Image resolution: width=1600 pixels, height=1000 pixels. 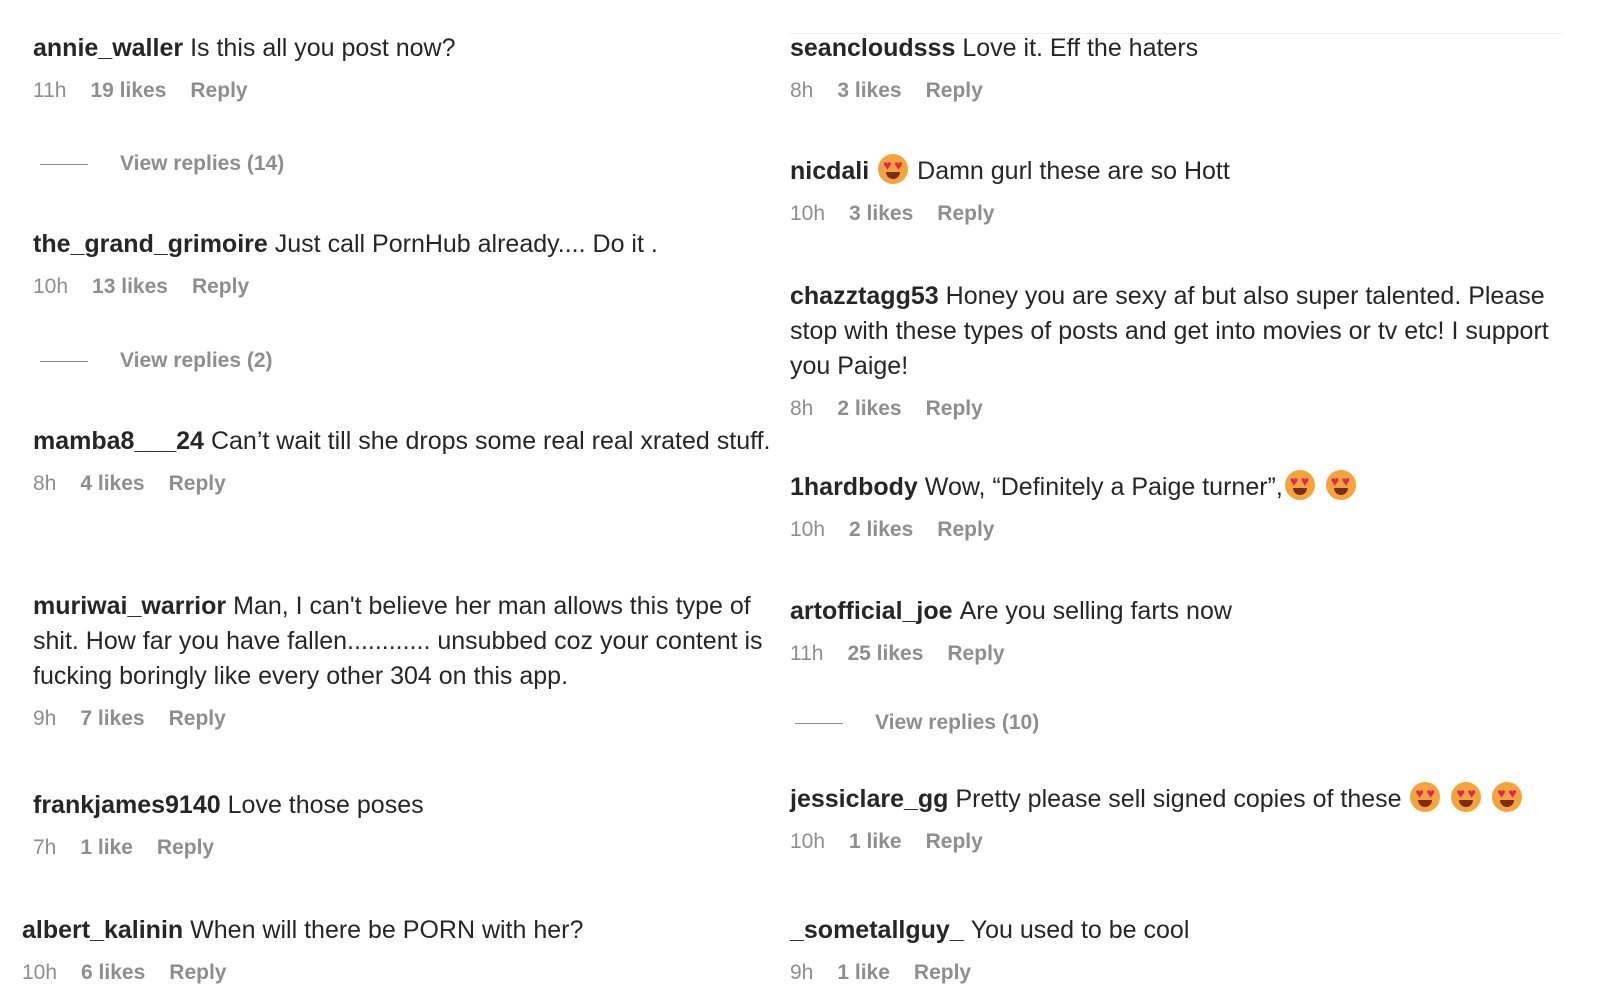 I want to click on comment-body: When will there be PORN with her?, so click(x=387, y=930).